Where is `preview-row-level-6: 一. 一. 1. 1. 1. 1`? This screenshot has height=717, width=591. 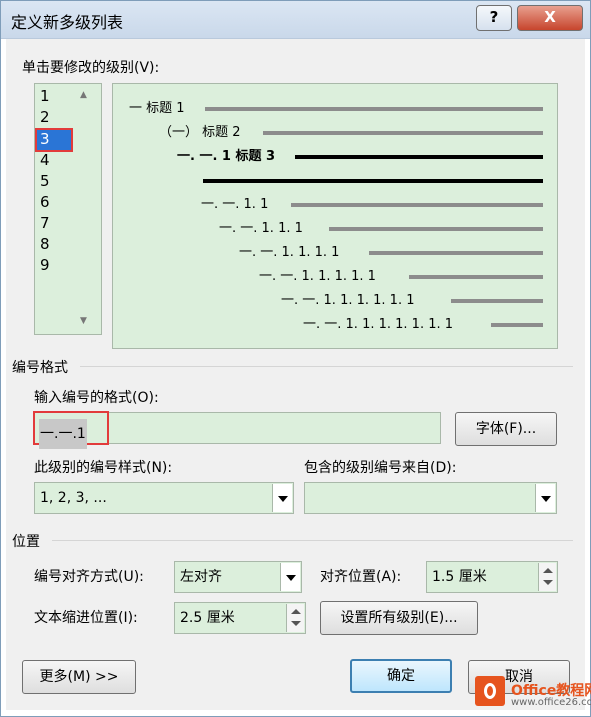
preview-row-level-6: 一. 一. 1. 1. 1. 1 is located at coordinates (336, 253).